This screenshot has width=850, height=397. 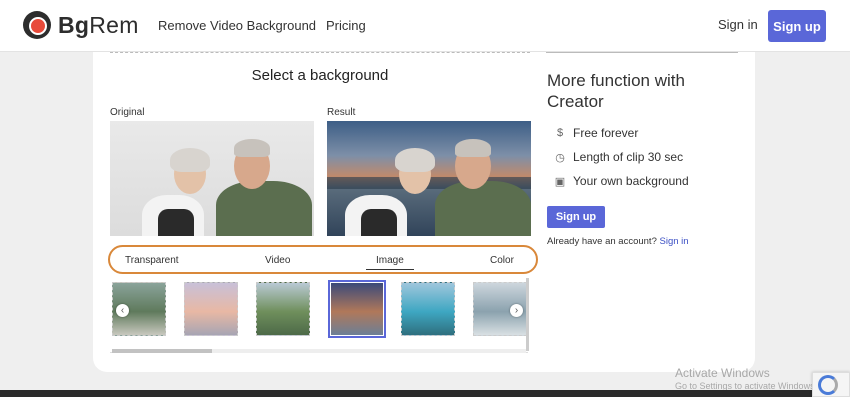 I want to click on brand-logo: BgRem, so click(x=81, y=25).